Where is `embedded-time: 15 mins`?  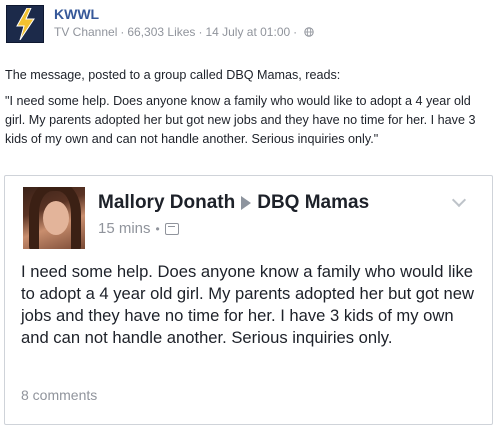
embedded-time: 15 mins is located at coordinates (124, 228).